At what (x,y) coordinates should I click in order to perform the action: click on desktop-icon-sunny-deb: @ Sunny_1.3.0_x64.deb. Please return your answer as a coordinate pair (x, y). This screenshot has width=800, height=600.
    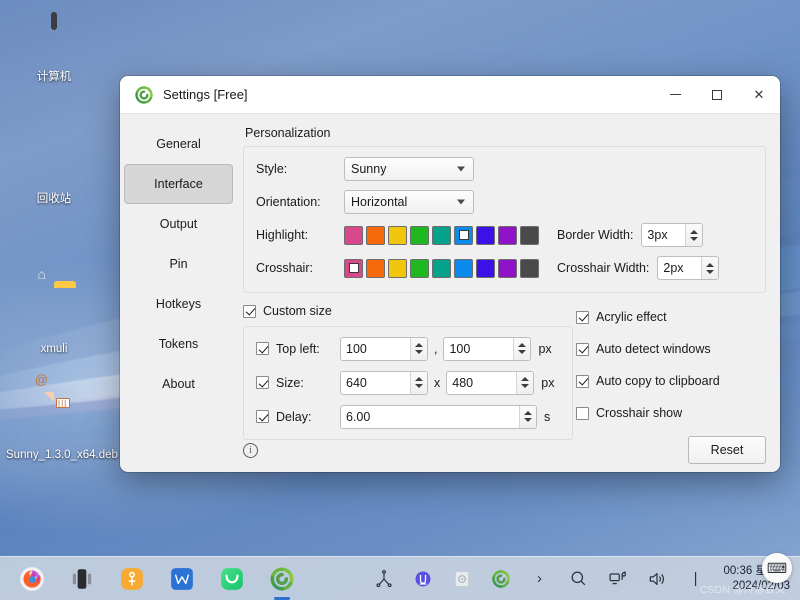
    Looking at the image, I should click on (62, 417).